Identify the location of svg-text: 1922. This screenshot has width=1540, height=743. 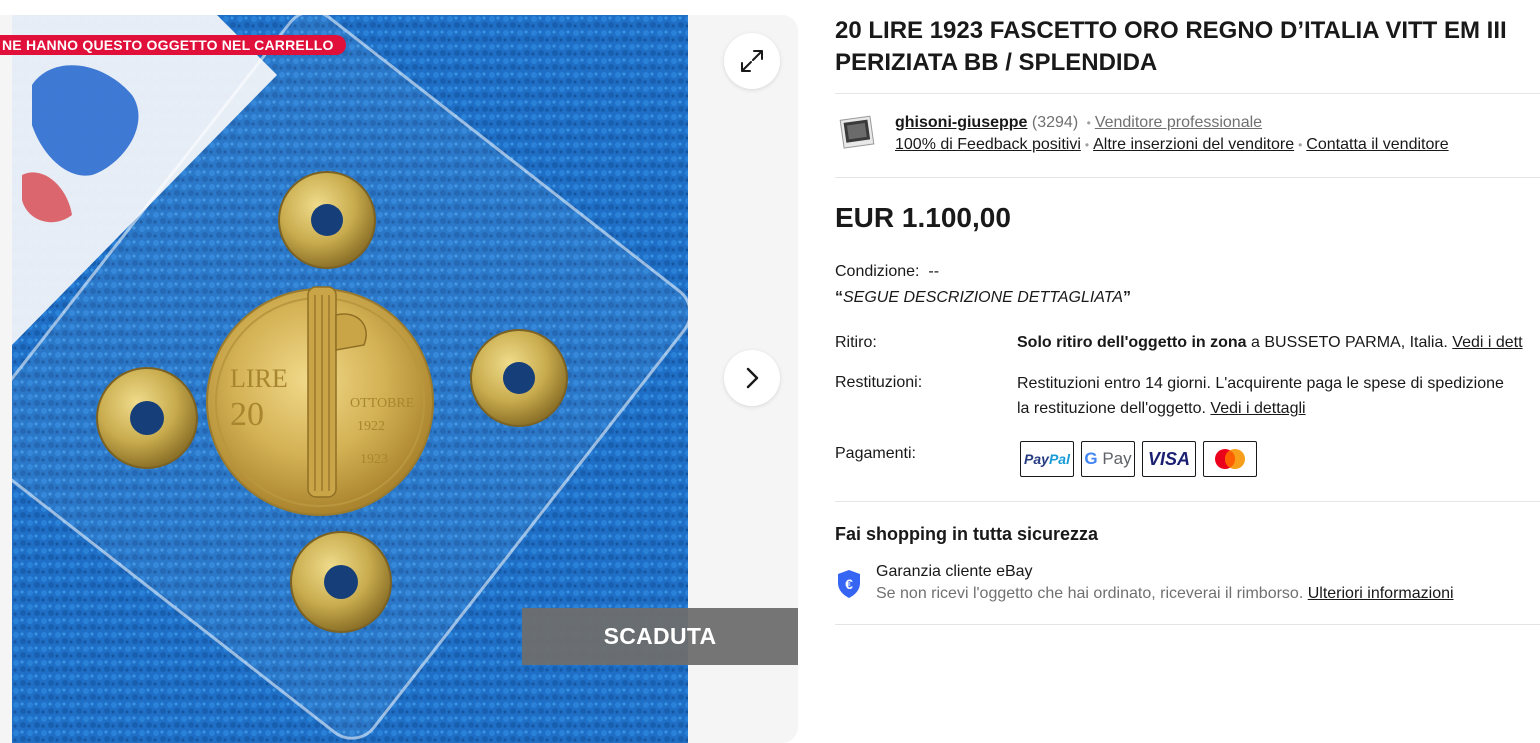
(371, 426).